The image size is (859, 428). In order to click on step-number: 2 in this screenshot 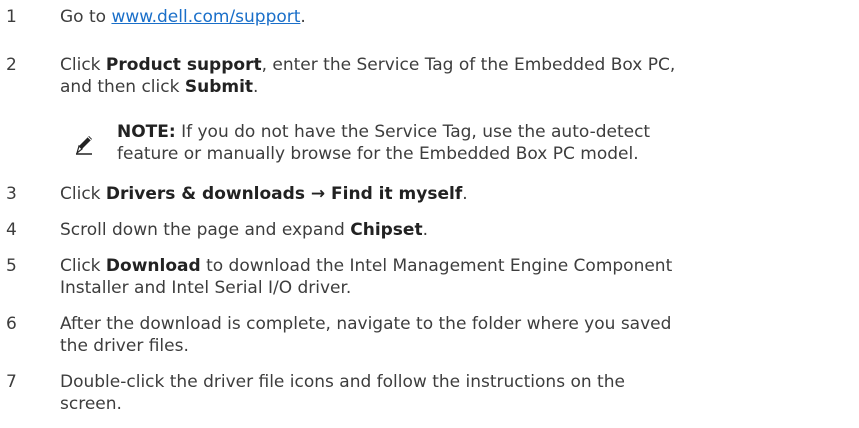, I will do `click(11, 65)`.